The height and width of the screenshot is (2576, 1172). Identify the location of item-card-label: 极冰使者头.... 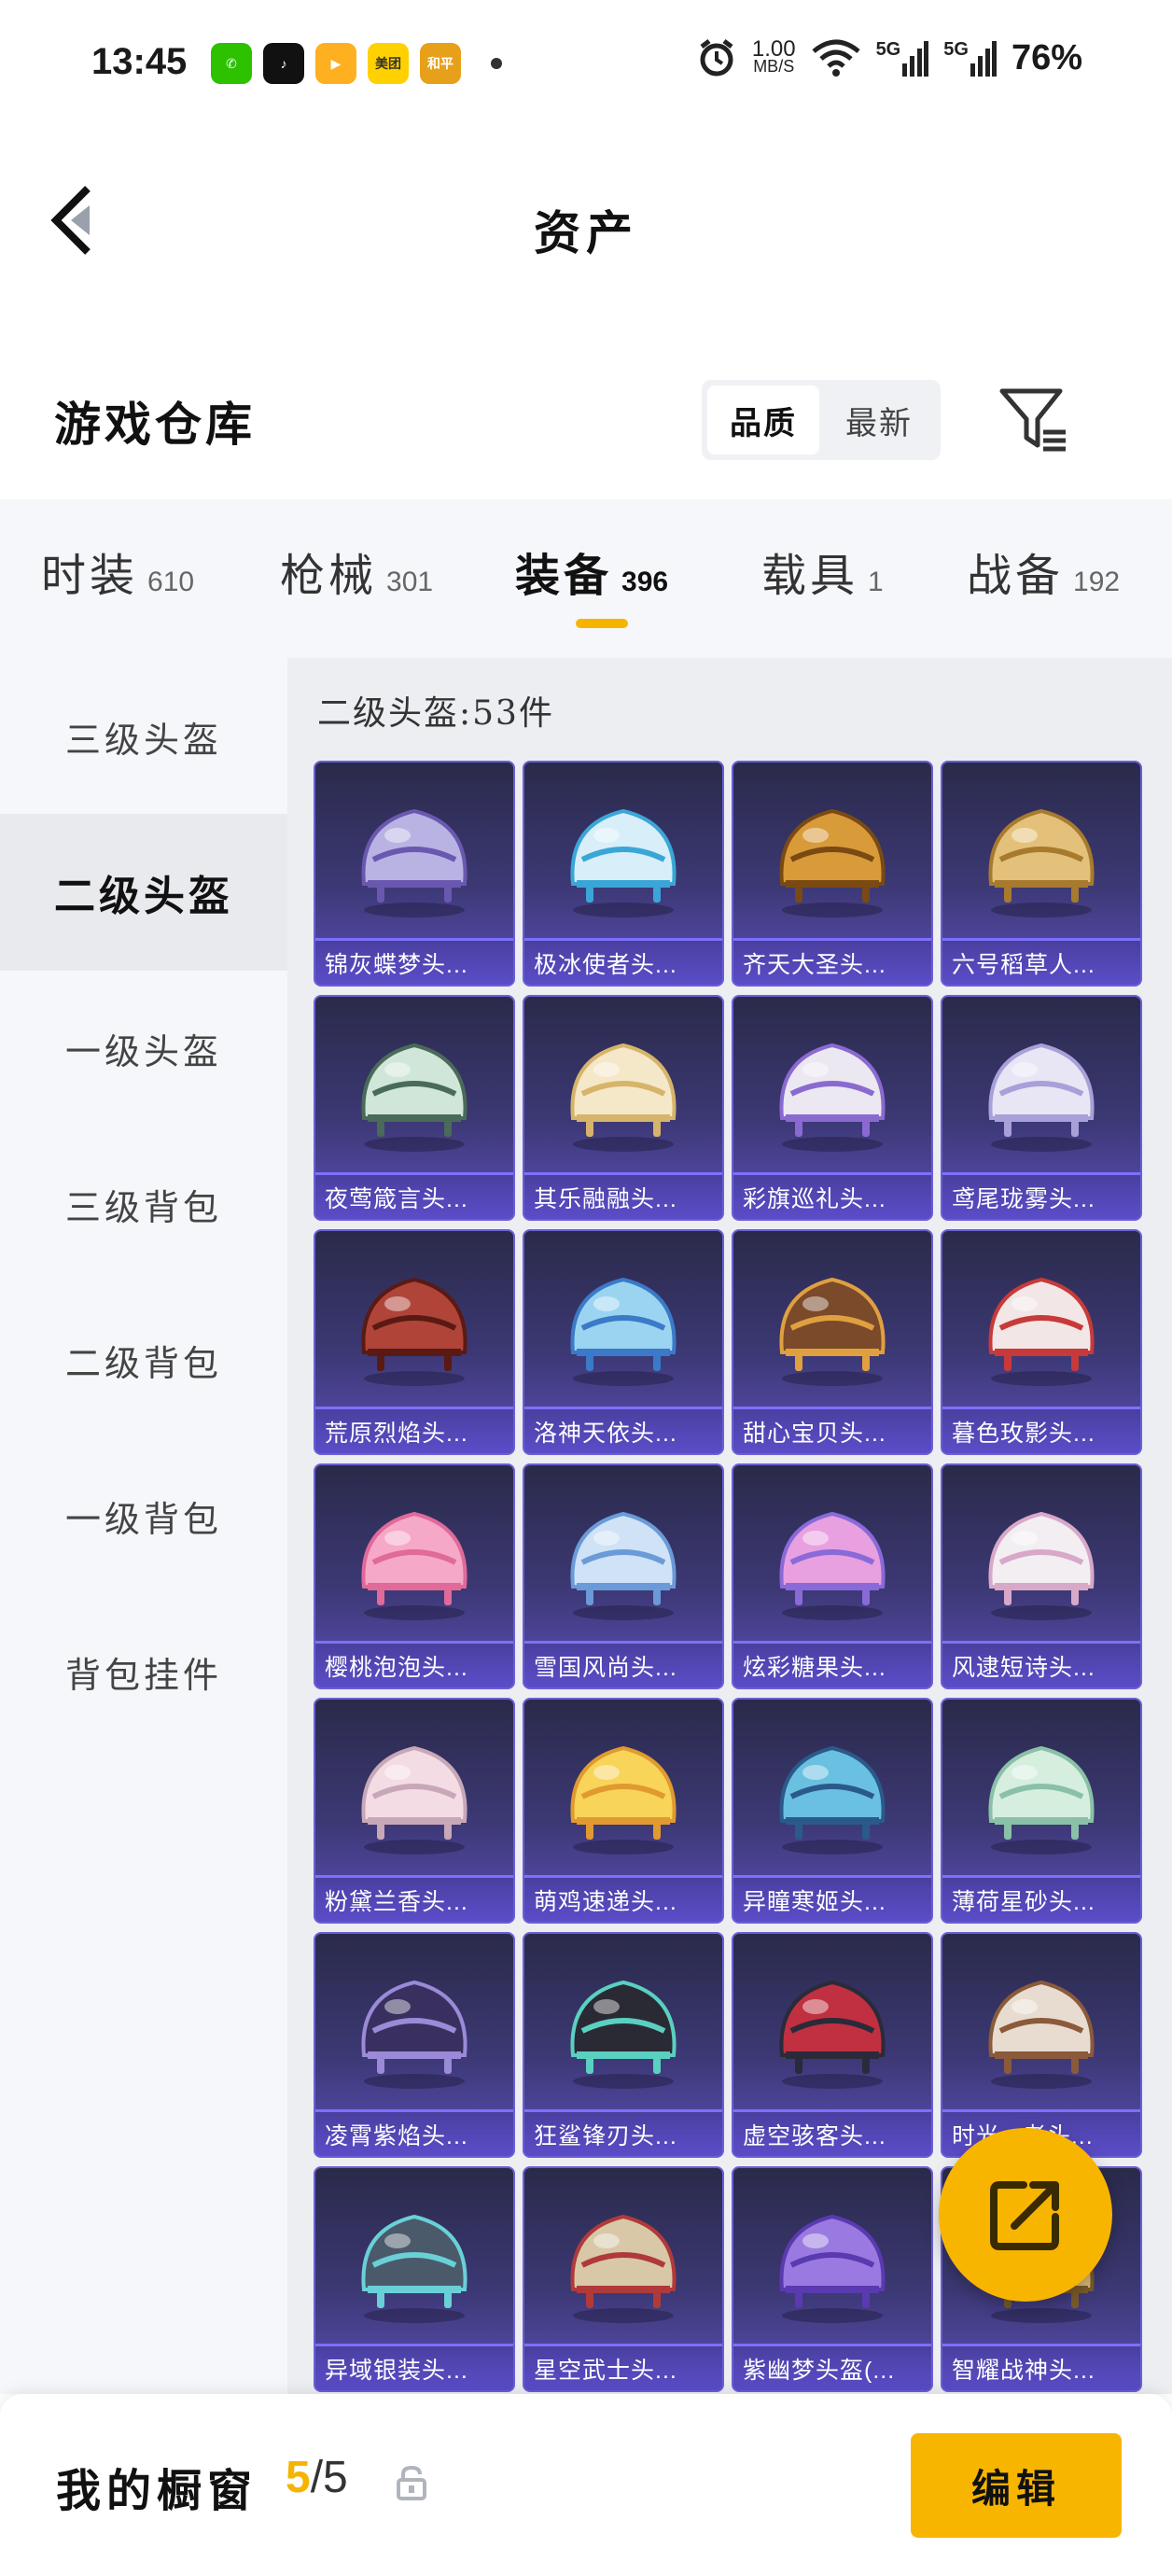
(623, 961).